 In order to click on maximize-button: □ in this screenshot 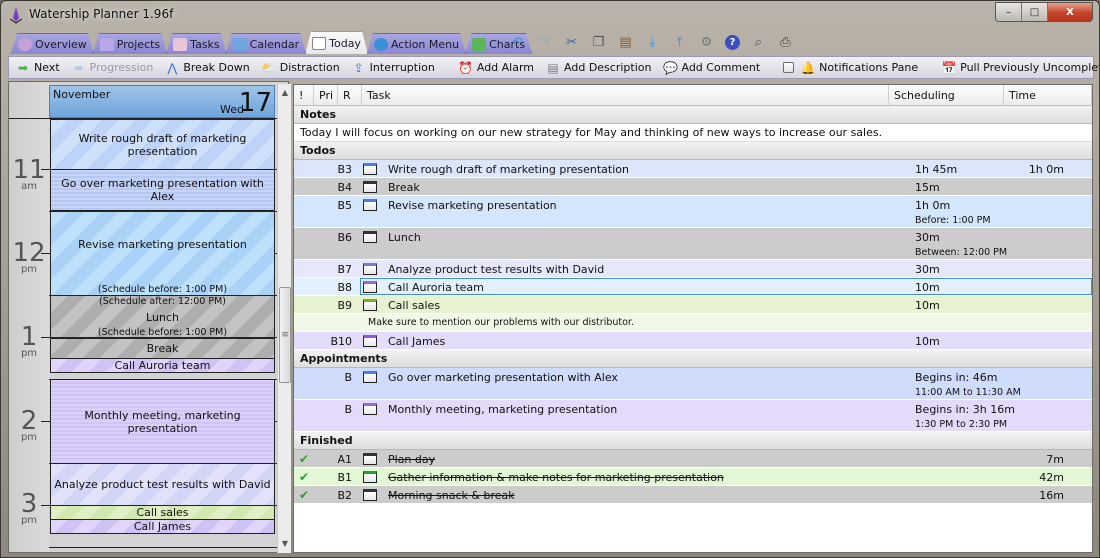, I will do `click(1035, 12)`.